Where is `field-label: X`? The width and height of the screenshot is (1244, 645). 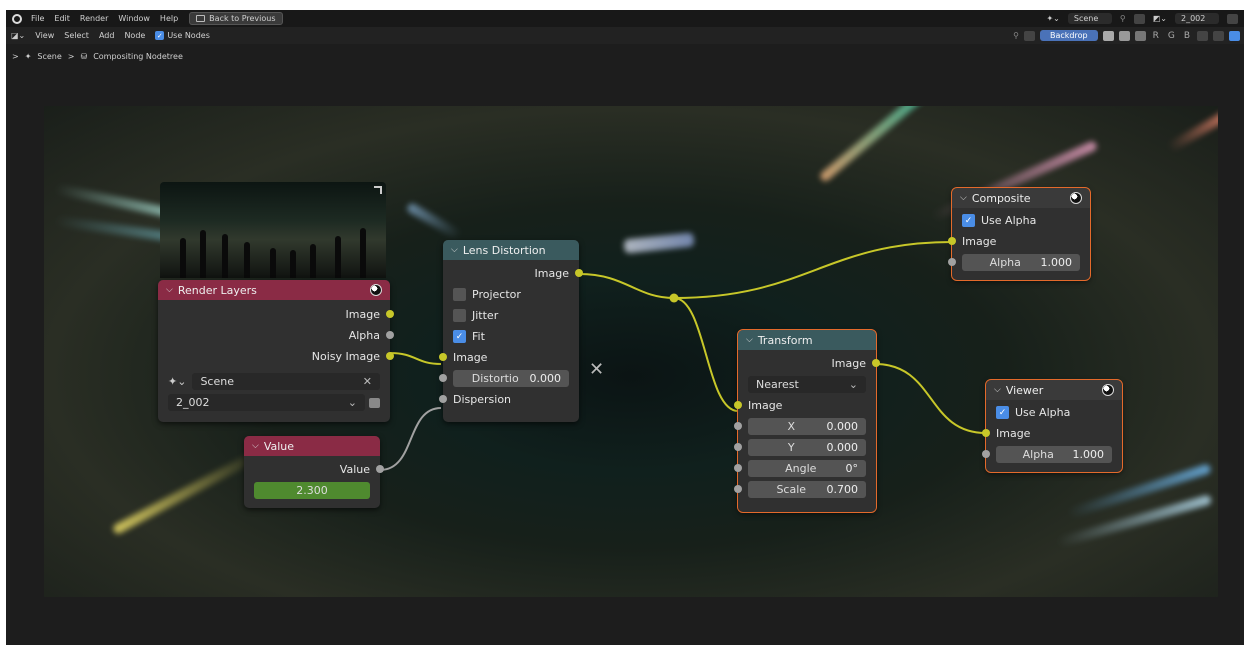
field-label: X is located at coordinates (791, 426).